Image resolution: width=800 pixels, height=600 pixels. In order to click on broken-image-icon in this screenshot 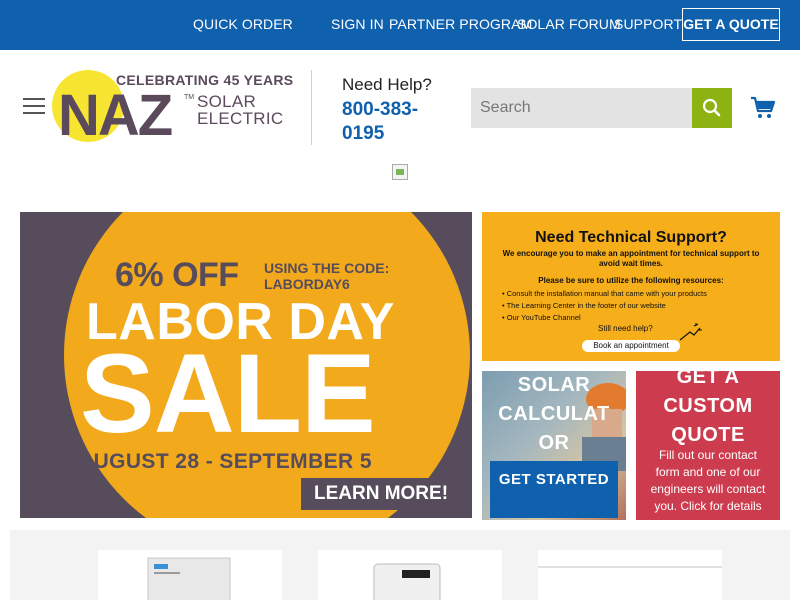, I will do `click(400, 172)`.